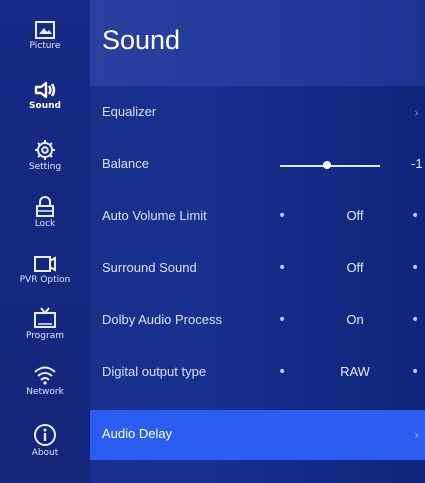 Image resolution: width=425 pixels, height=483 pixels. Describe the element at coordinates (257, 322) in the screenshot. I see `menu-item-dolby-audio-process: Dolby Audio Process • On •` at that location.